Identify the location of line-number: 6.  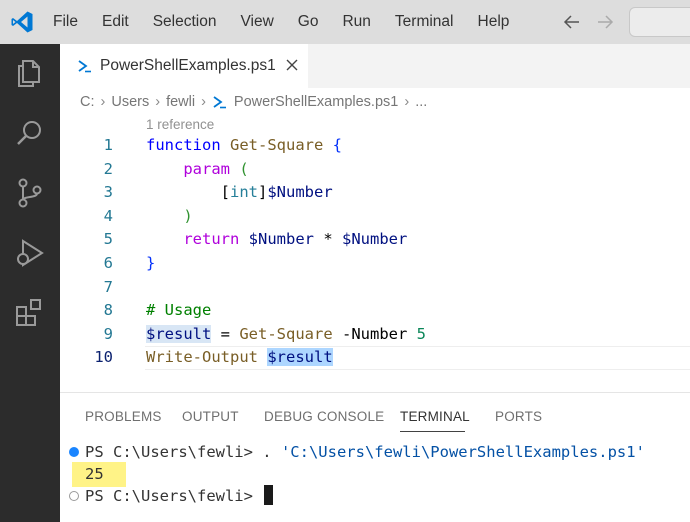
(108, 263).